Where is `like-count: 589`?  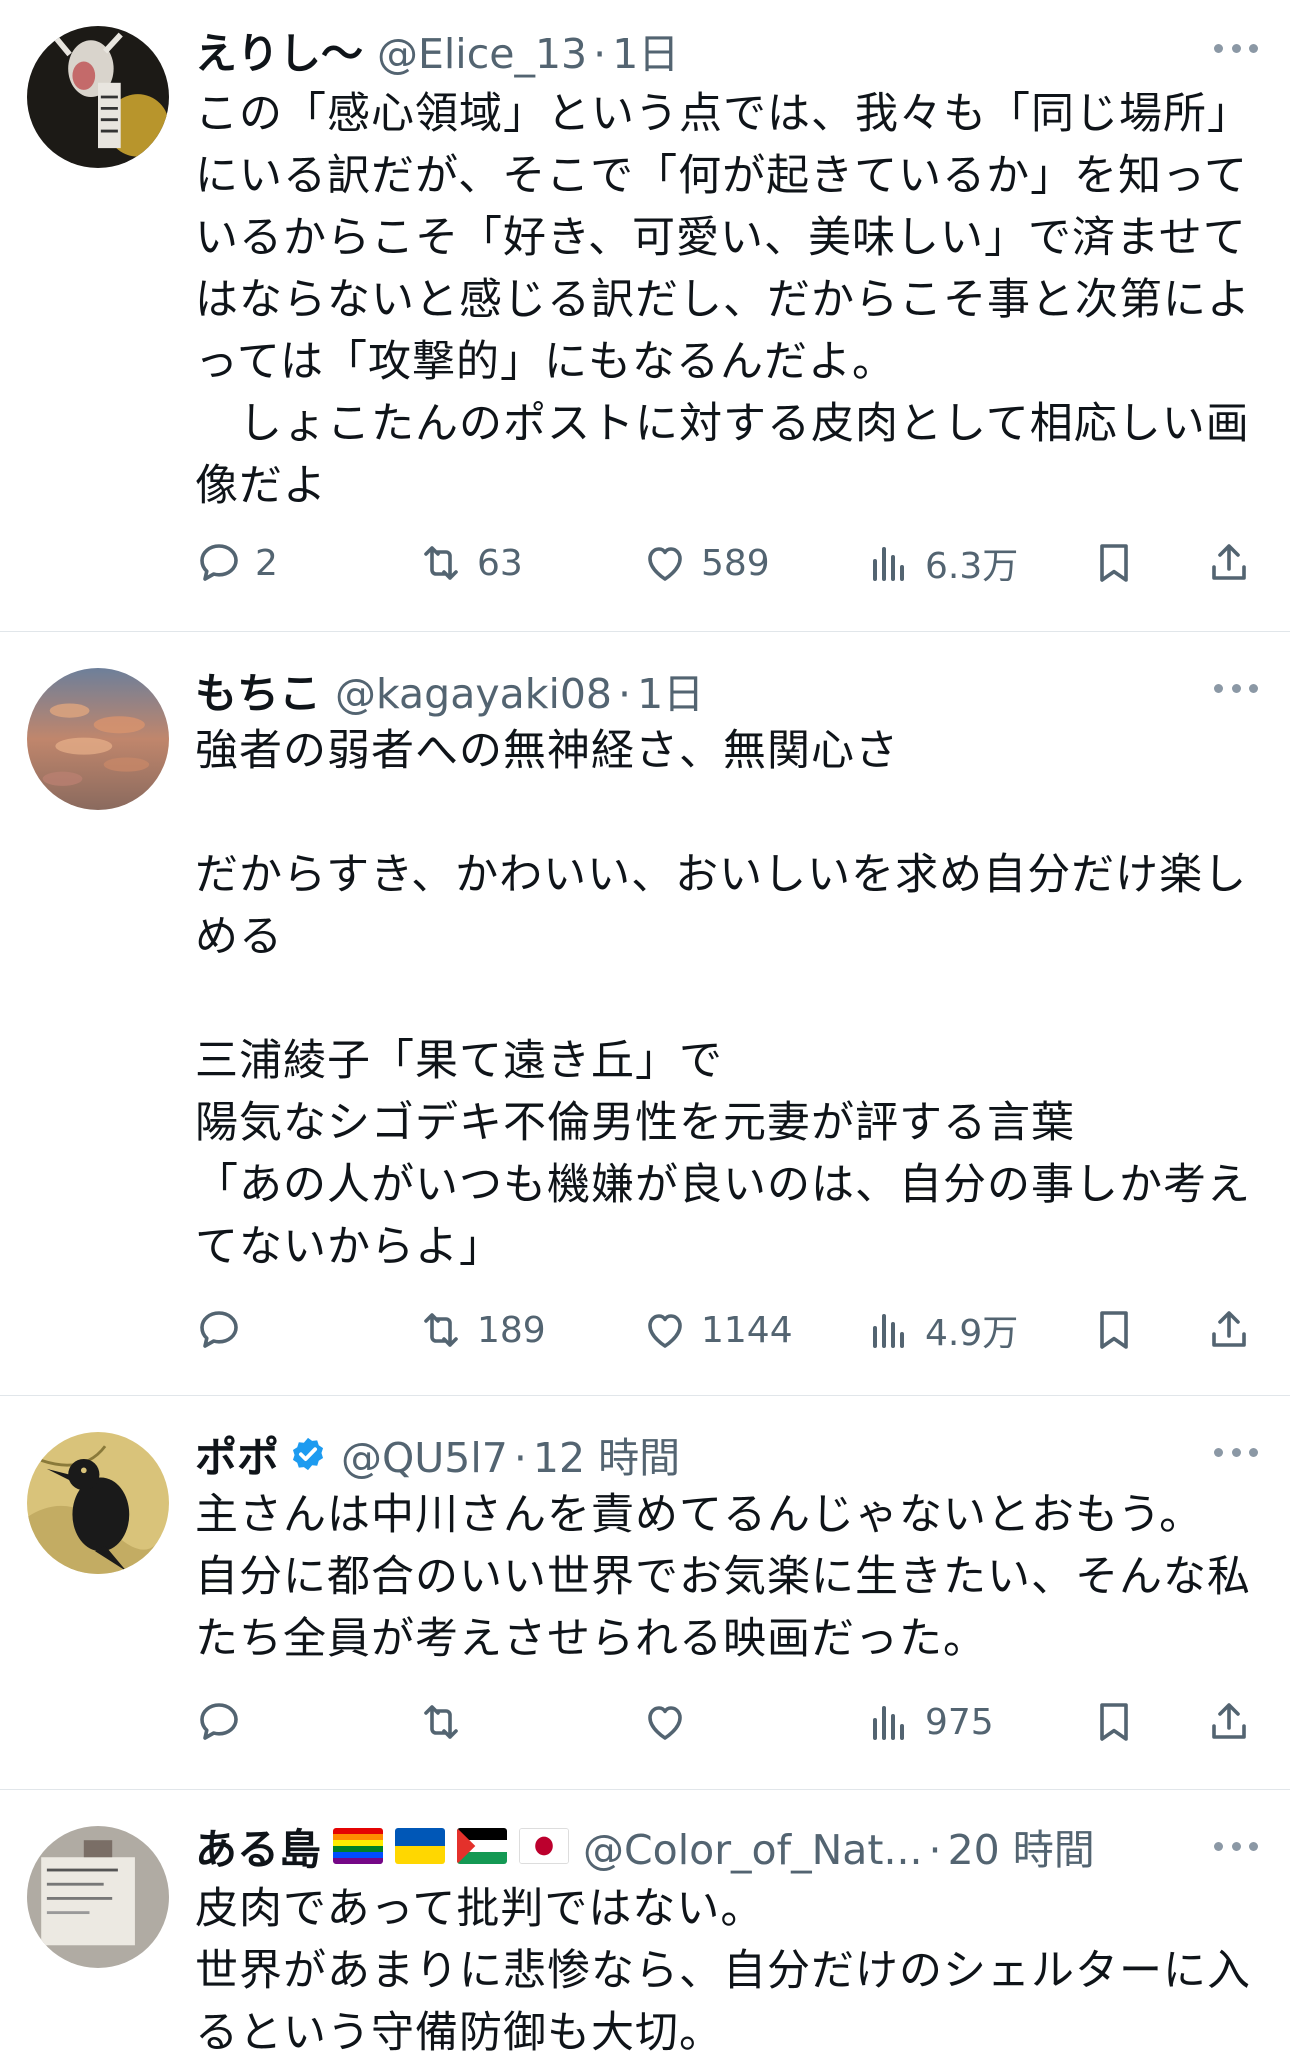
like-count: 589 is located at coordinates (735, 563).